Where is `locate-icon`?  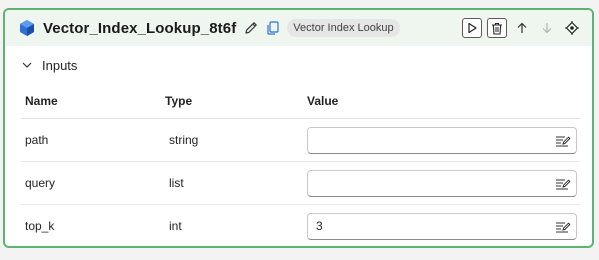 locate-icon is located at coordinates (572, 28).